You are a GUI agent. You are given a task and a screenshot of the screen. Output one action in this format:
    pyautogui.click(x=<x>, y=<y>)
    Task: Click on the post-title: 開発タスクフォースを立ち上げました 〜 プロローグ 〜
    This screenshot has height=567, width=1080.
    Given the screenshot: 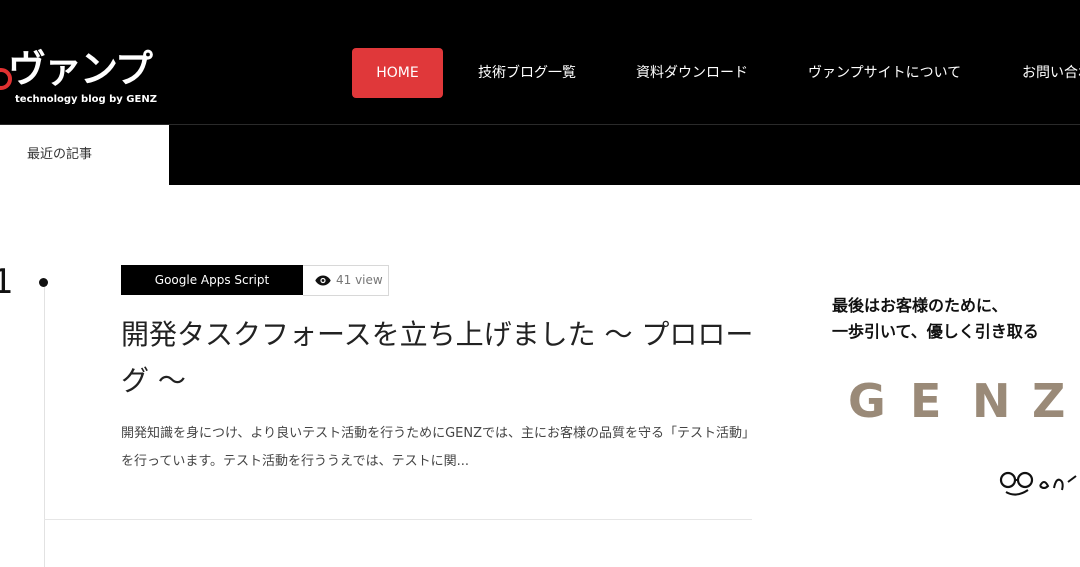 What is the action you would take?
    pyautogui.click(x=441, y=358)
    